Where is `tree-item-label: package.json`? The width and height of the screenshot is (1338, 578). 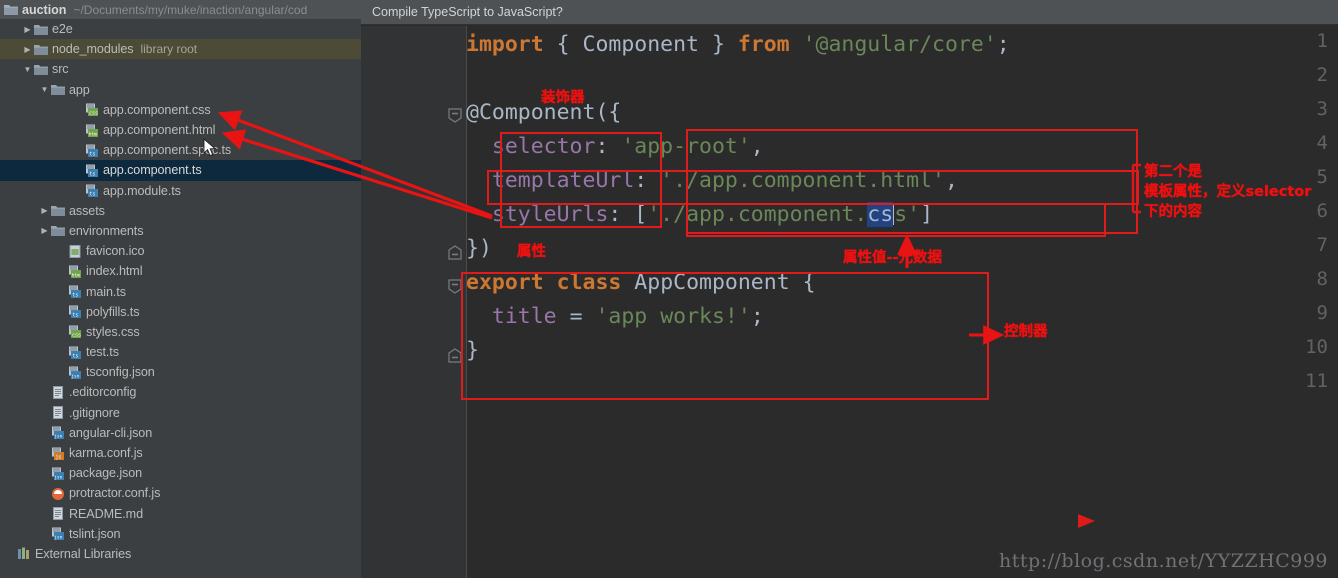 tree-item-label: package.json is located at coordinates (106, 473).